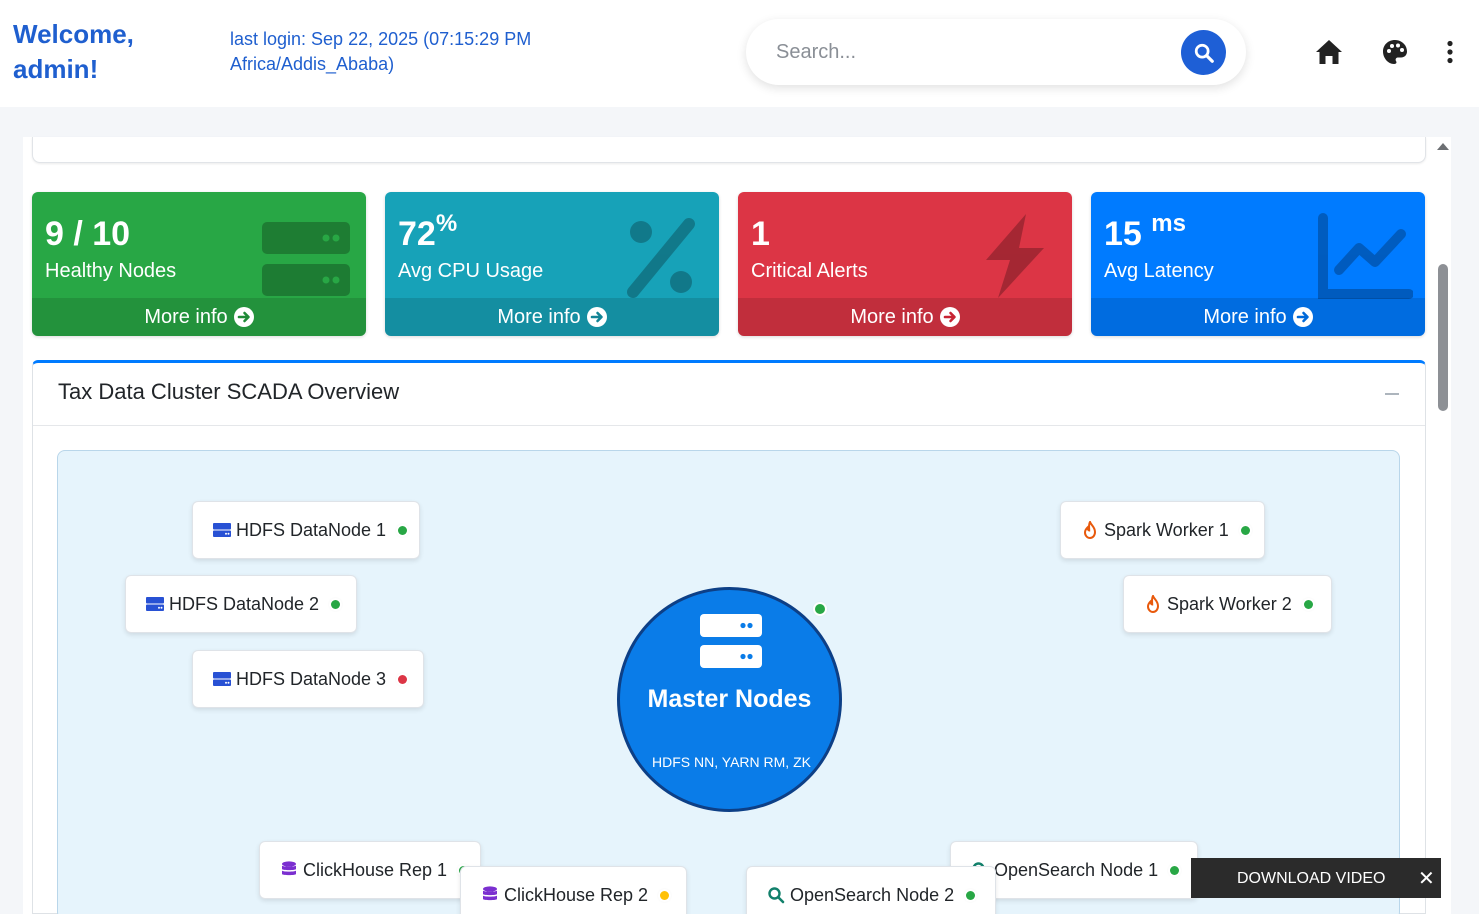 This screenshot has width=1479, height=914. What do you see at coordinates (1015, 256) in the screenshot?
I see `bolt-icon` at bounding box center [1015, 256].